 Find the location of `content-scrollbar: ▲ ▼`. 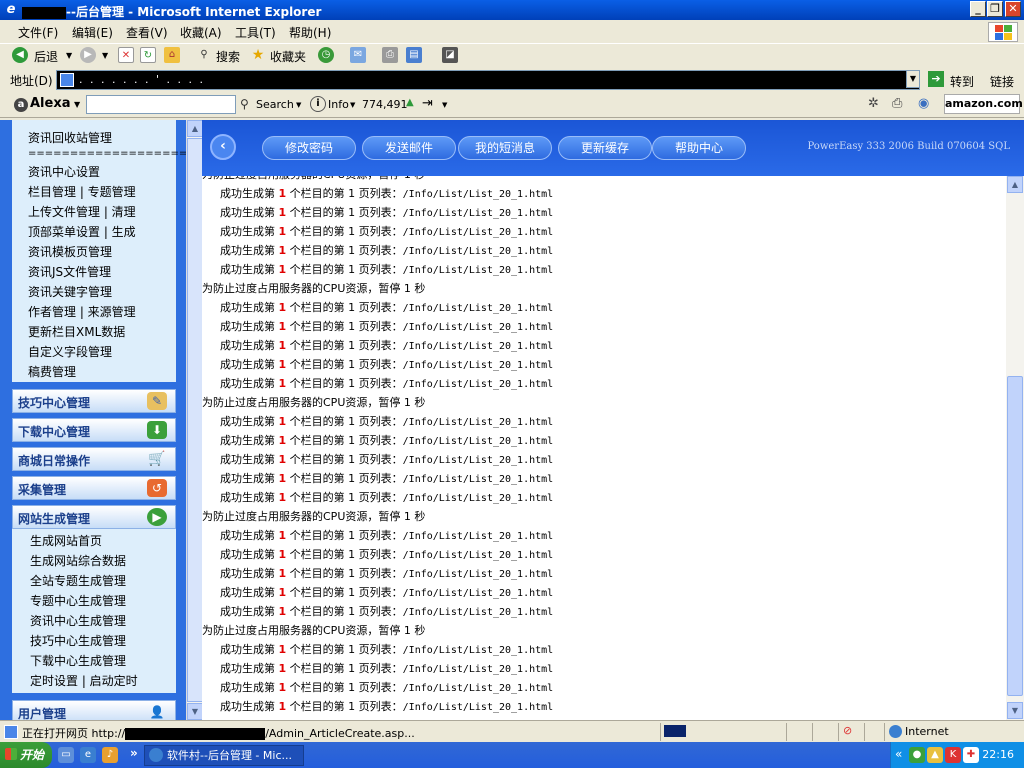

content-scrollbar: ▲ ▼ is located at coordinates (1015, 448).